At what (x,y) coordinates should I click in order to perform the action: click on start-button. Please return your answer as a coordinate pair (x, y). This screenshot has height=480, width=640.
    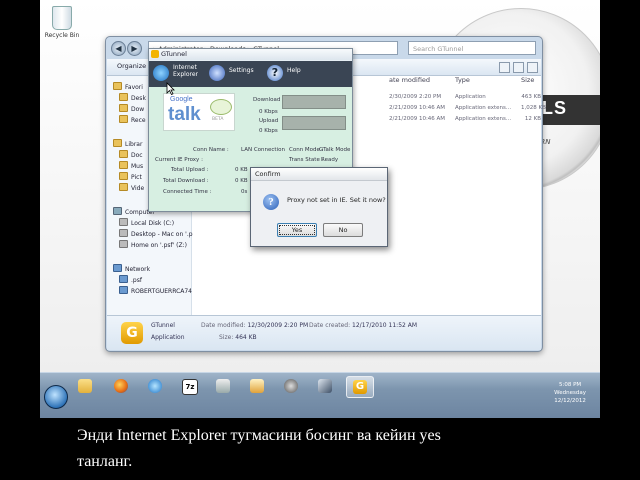
    Looking at the image, I should click on (56, 397).